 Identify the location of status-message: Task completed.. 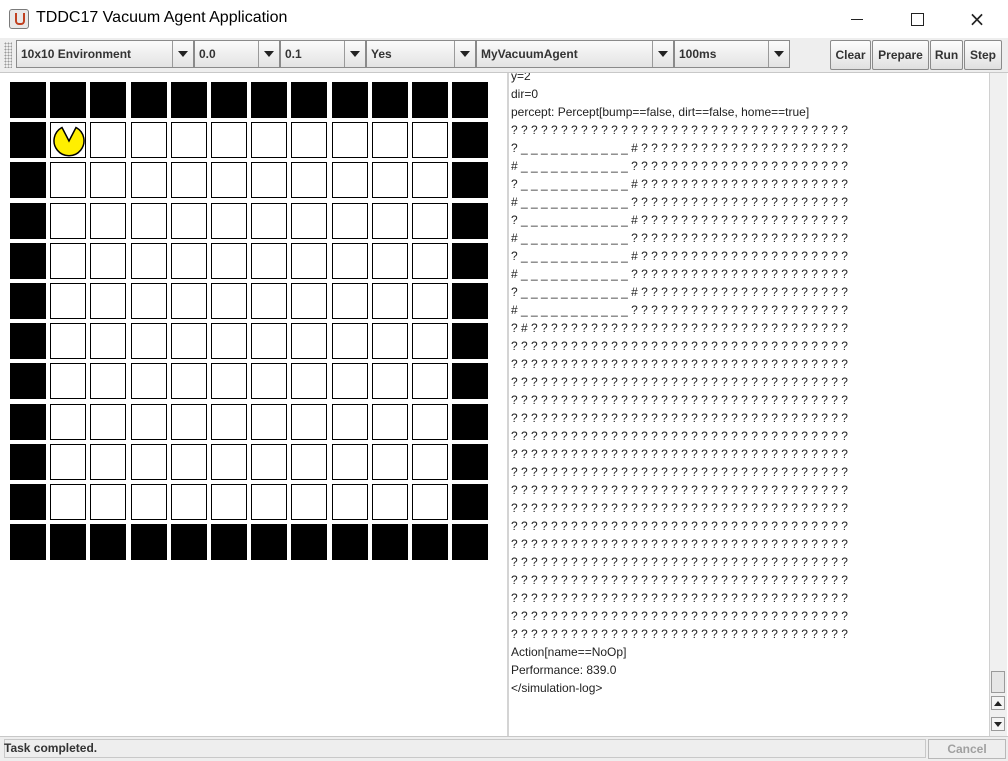
(51, 748).